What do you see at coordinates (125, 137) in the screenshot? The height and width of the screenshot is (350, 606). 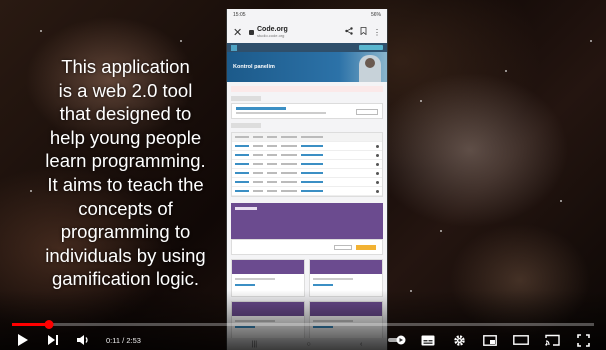 I see `caption-line: help young people` at bounding box center [125, 137].